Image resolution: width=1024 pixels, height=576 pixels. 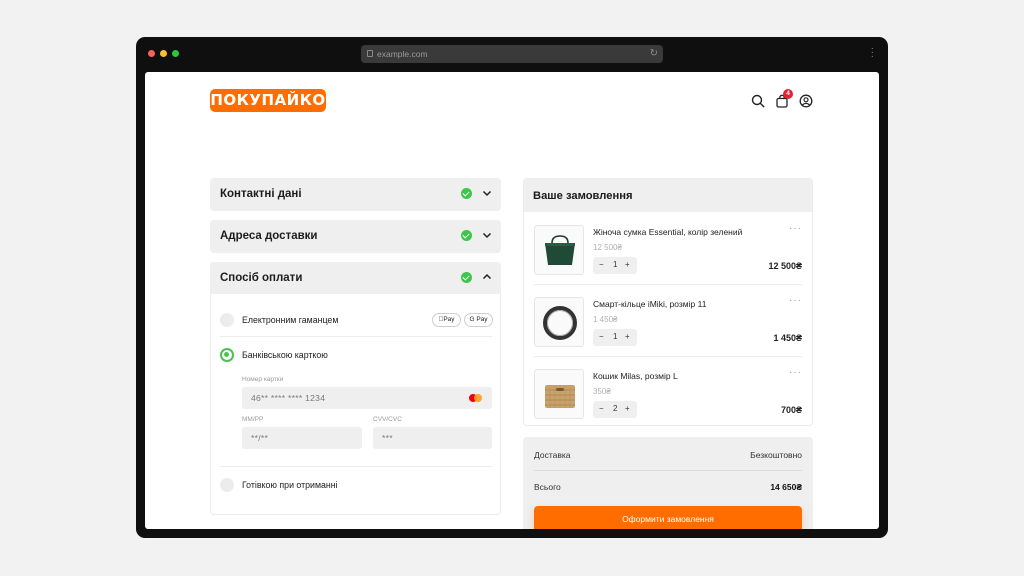 What do you see at coordinates (356, 355) in the screenshot?
I see `payment-option-card: Банківською карткою` at bounding box center [356, 355].